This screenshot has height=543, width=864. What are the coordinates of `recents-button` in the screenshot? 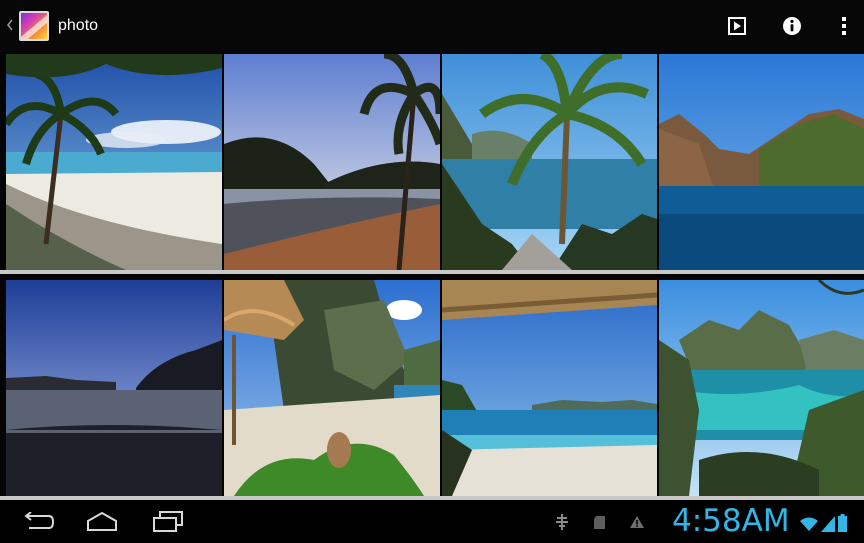 It's located at (168, 522).